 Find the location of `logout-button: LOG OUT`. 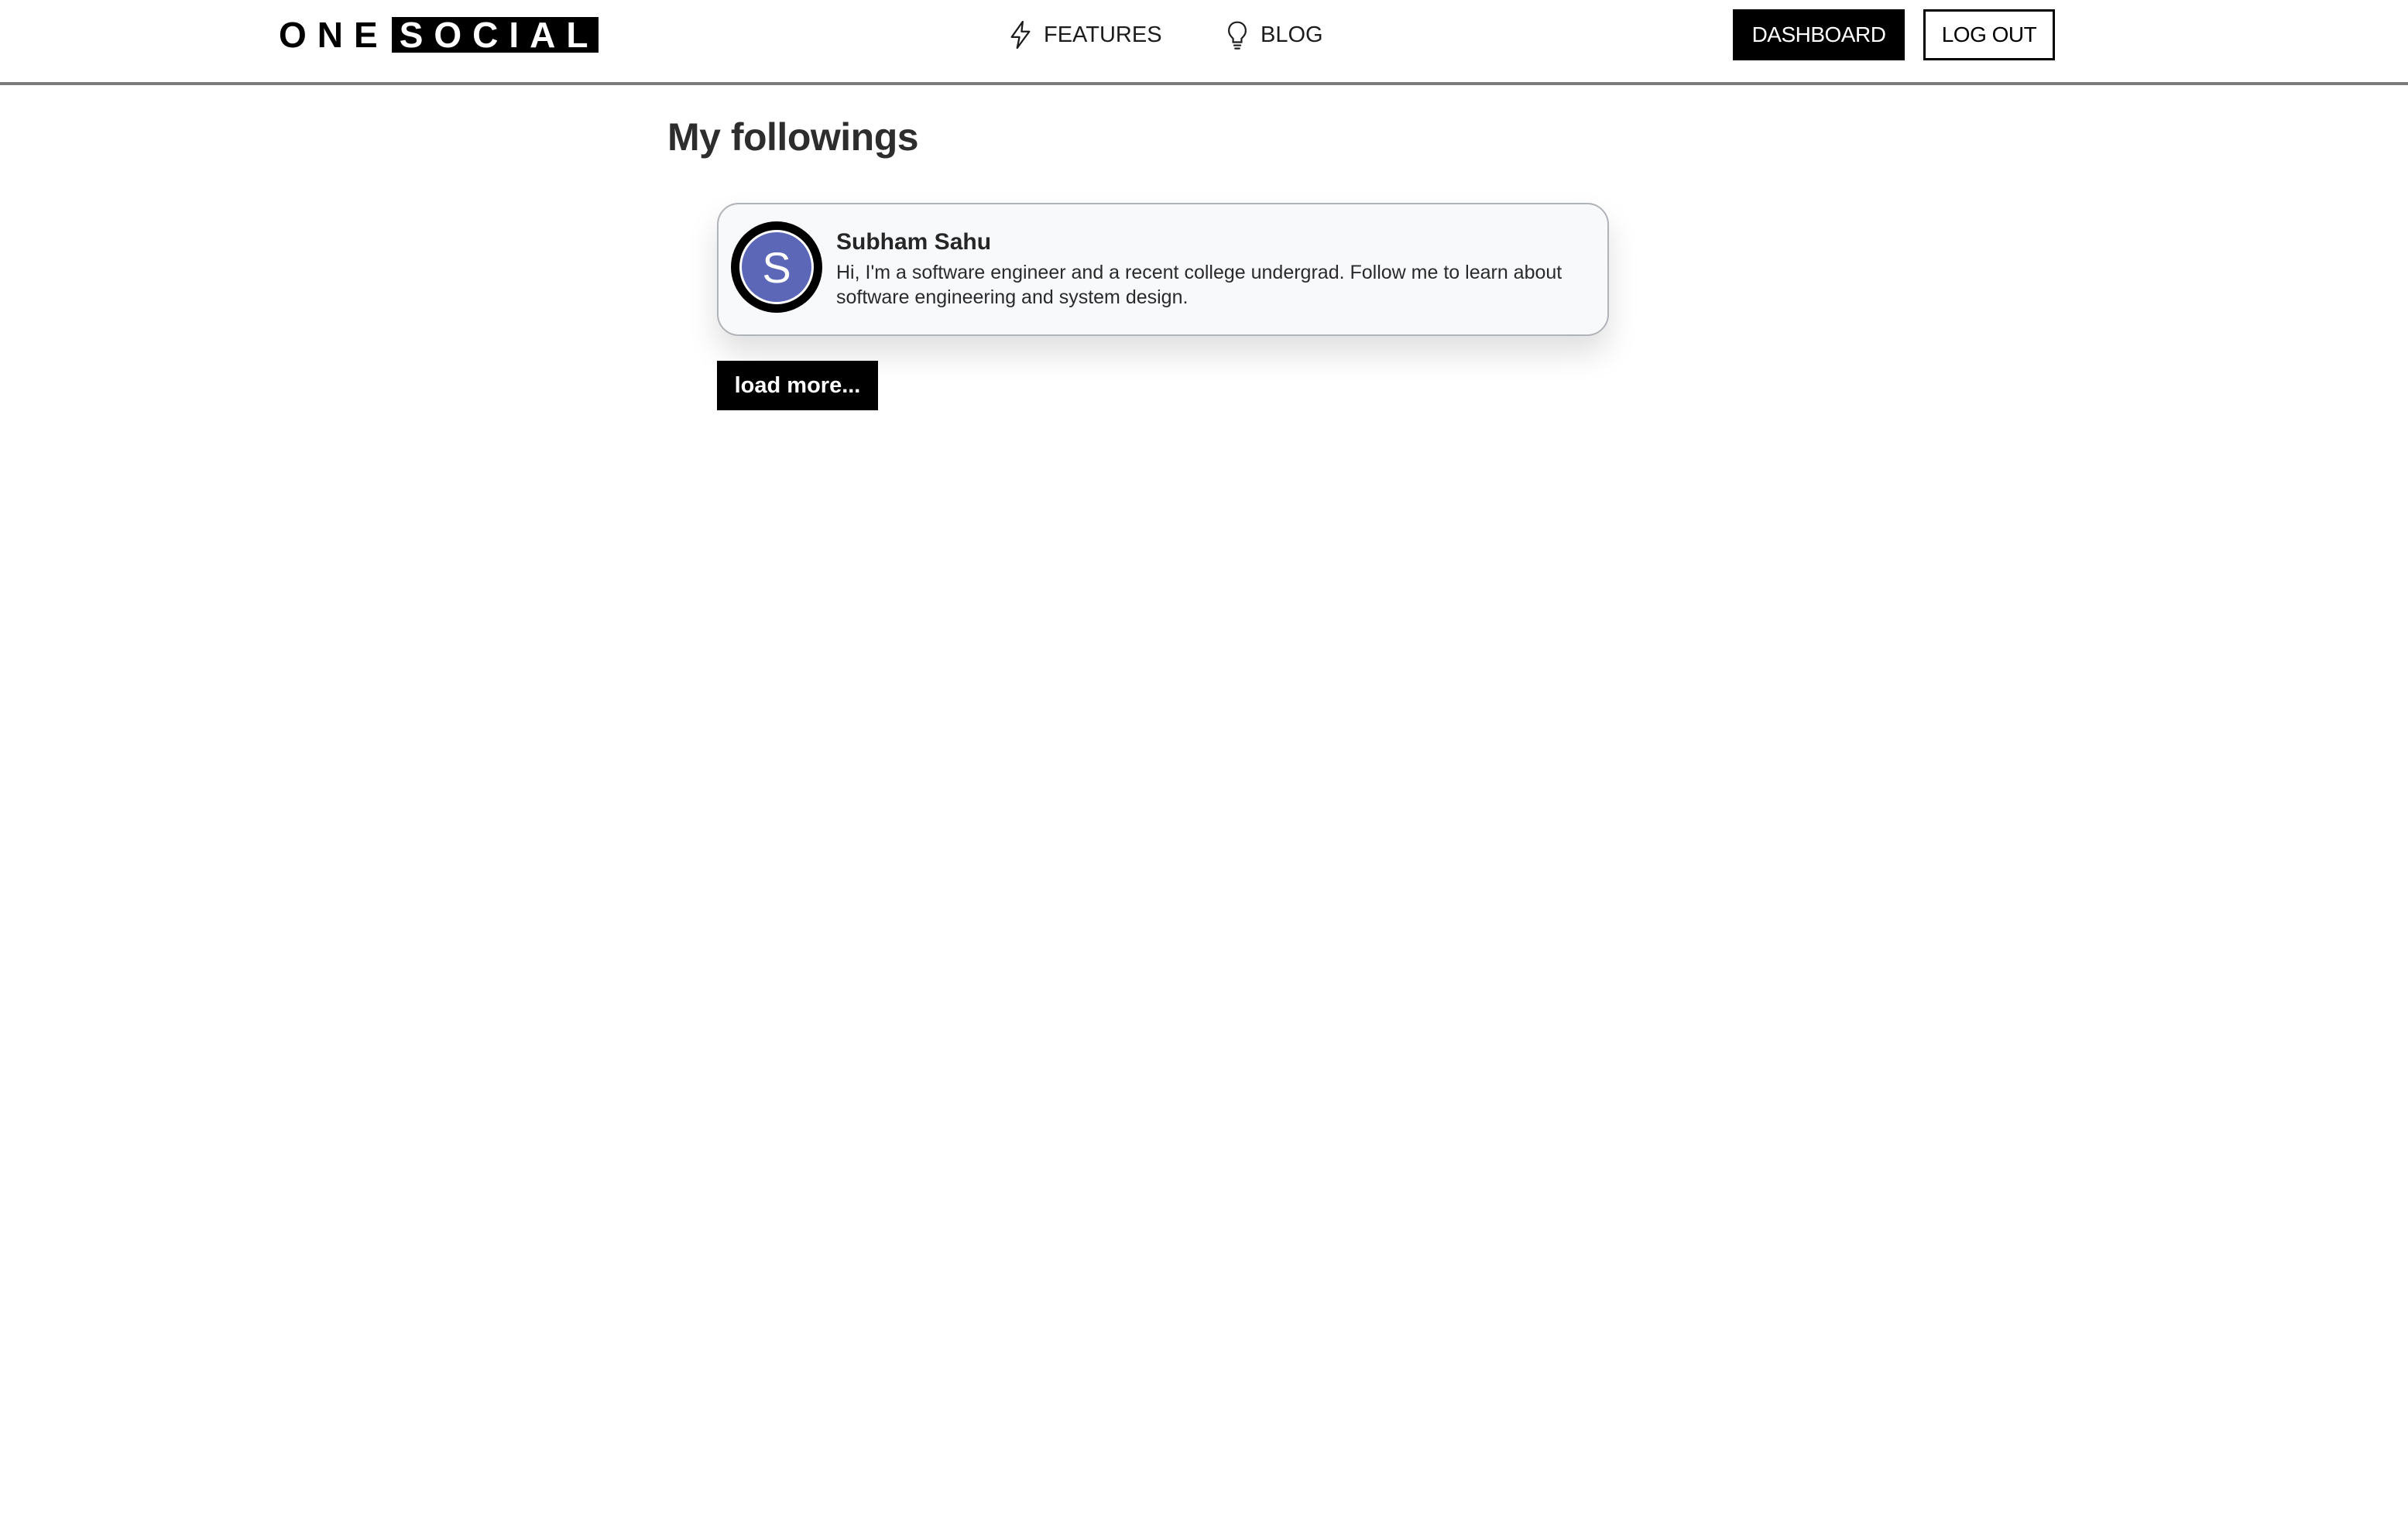

logout-button: LOG OUT is located at coordinates (1989, 34).